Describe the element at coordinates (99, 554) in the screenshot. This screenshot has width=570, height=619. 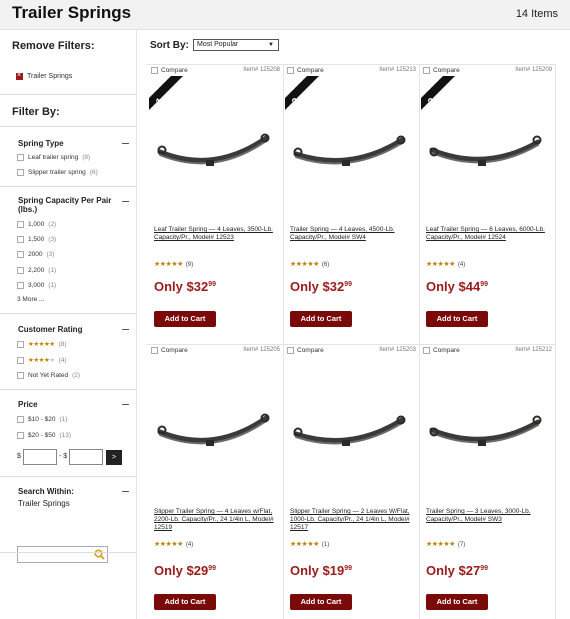
I see `search-icon` at that location.